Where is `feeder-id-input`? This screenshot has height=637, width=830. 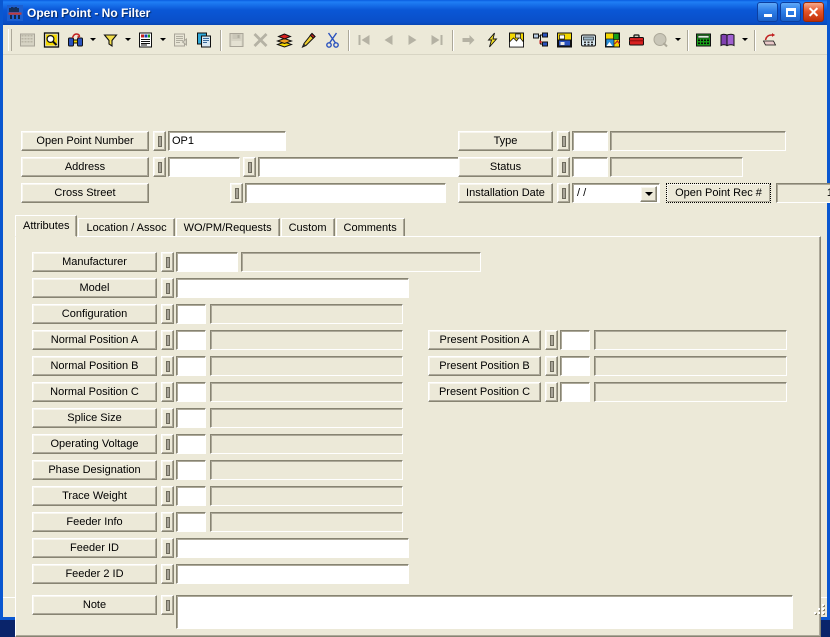
feeder-id-input is located at coordinates (292, 548).